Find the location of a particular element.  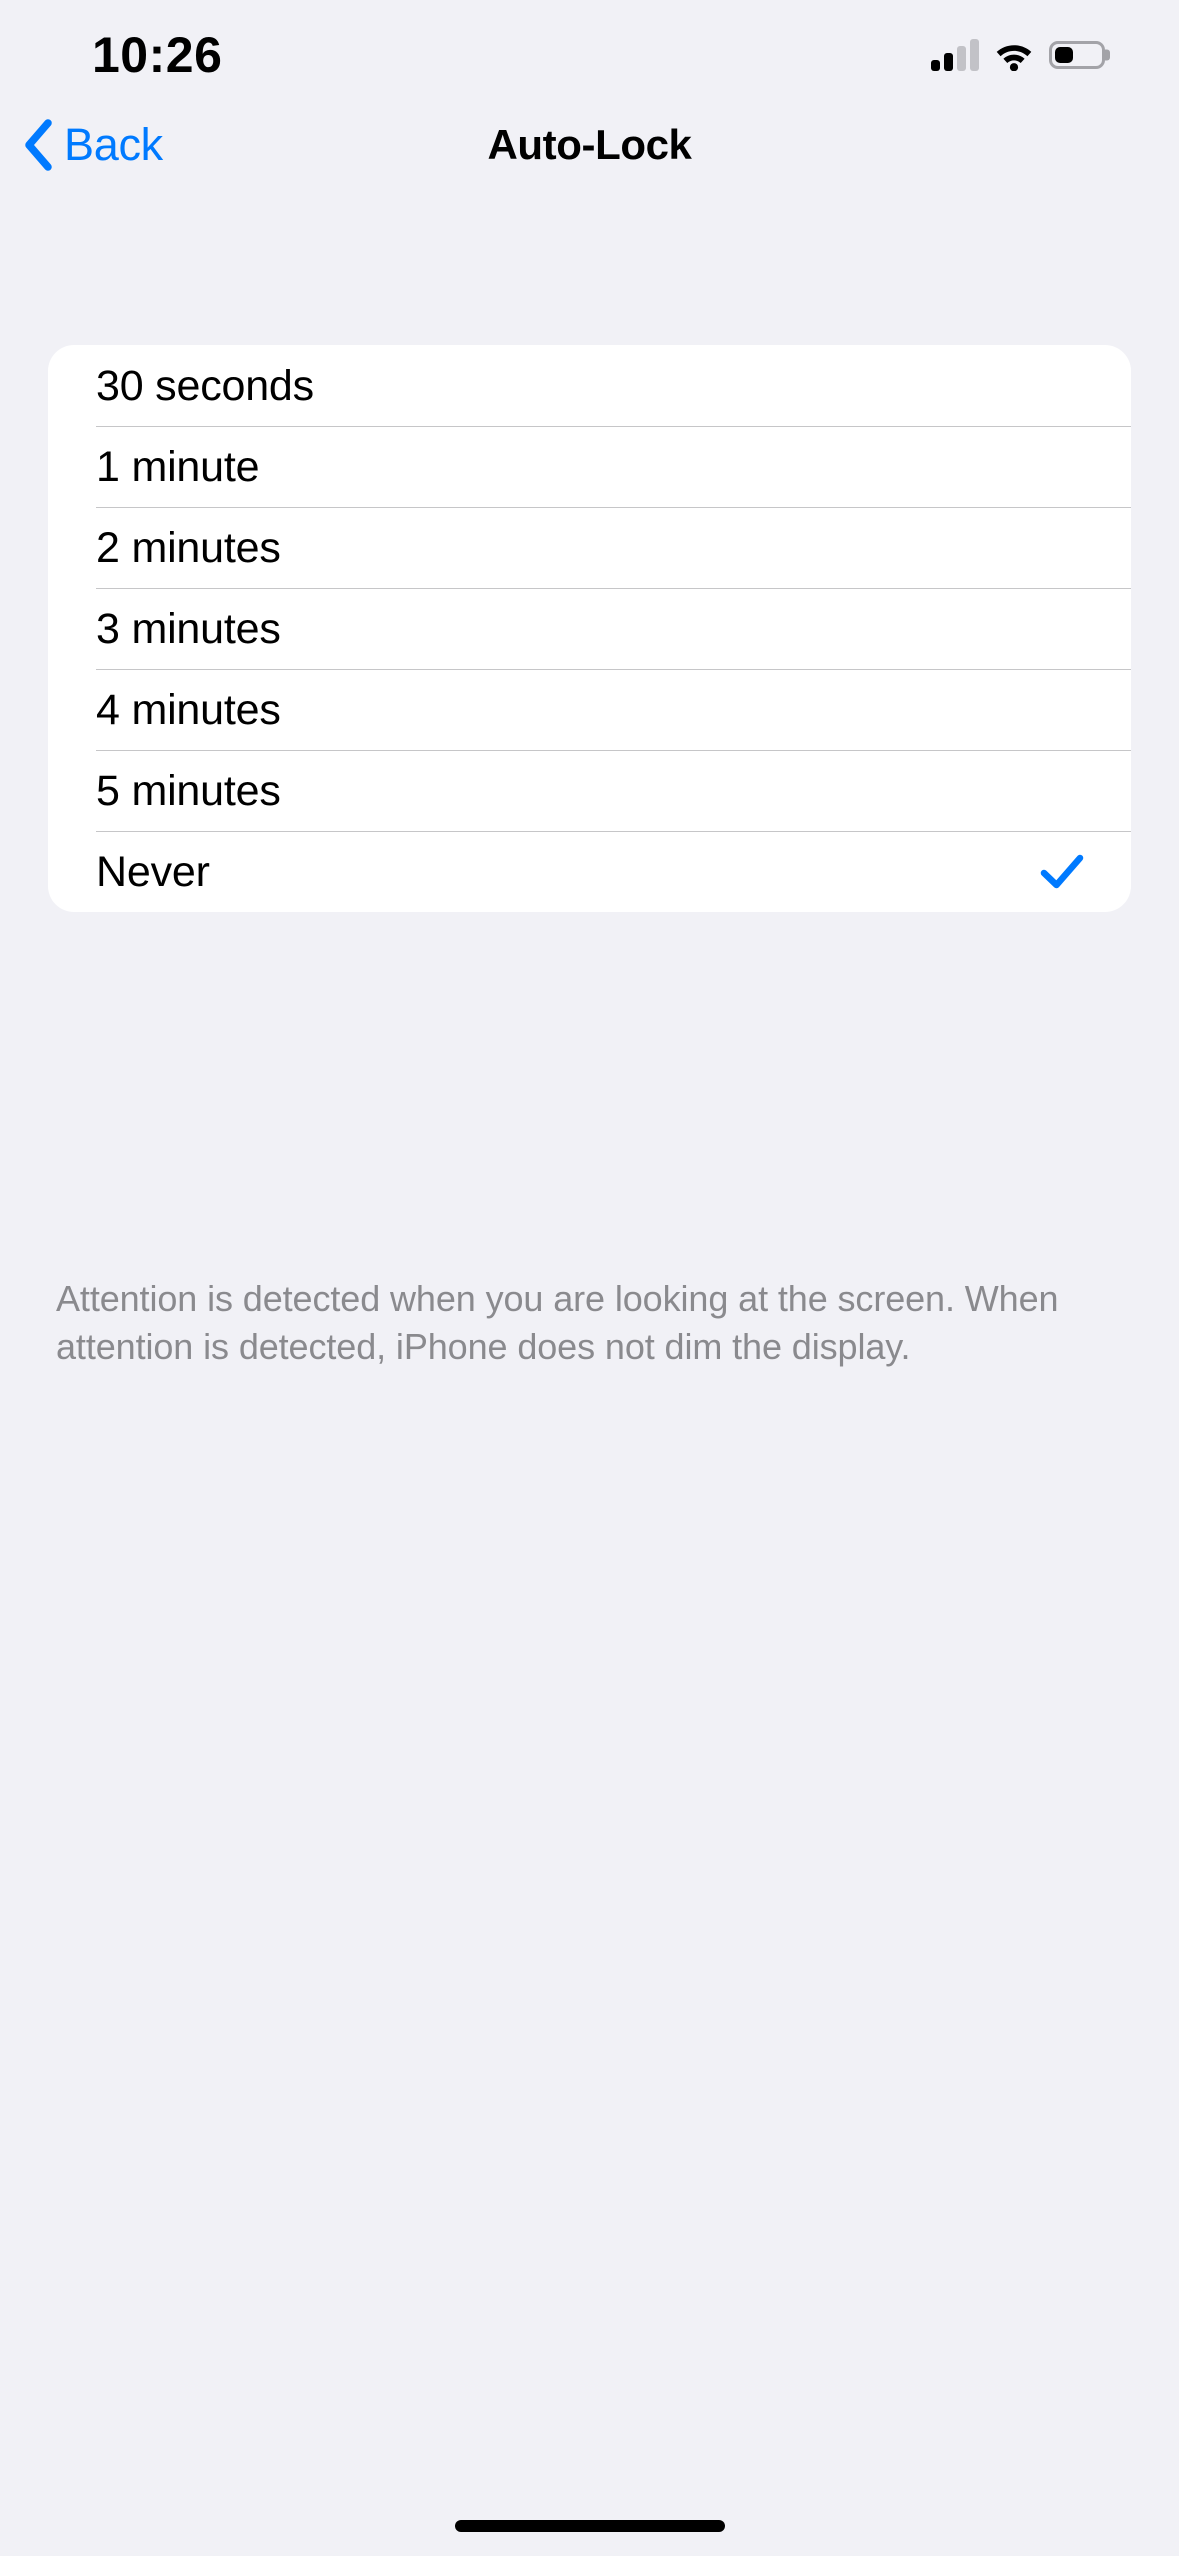

status-bar-time: 10:26 is located at coordinates (157, 55).